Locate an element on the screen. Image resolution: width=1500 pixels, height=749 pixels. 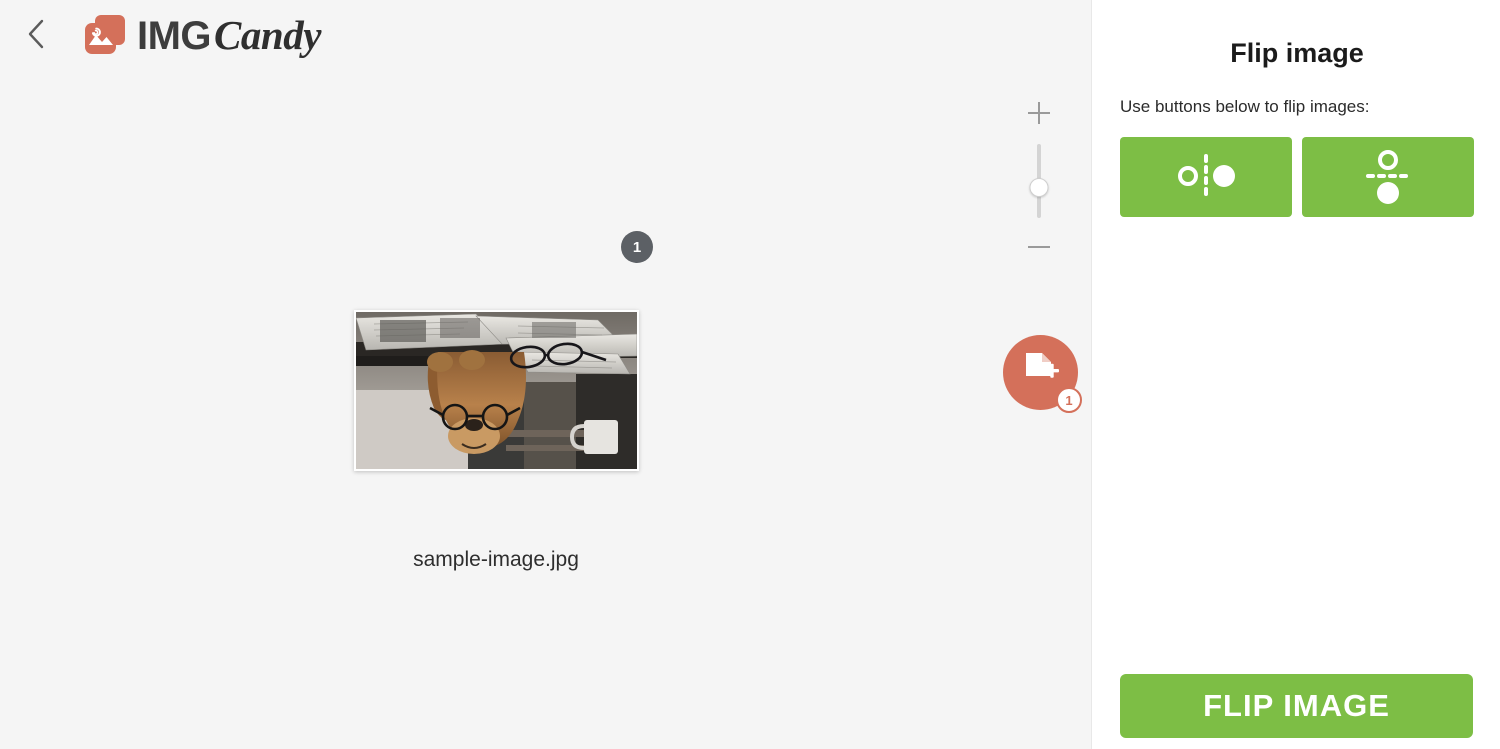
flip-horizontal-button is located at coordinates (1206, 177).